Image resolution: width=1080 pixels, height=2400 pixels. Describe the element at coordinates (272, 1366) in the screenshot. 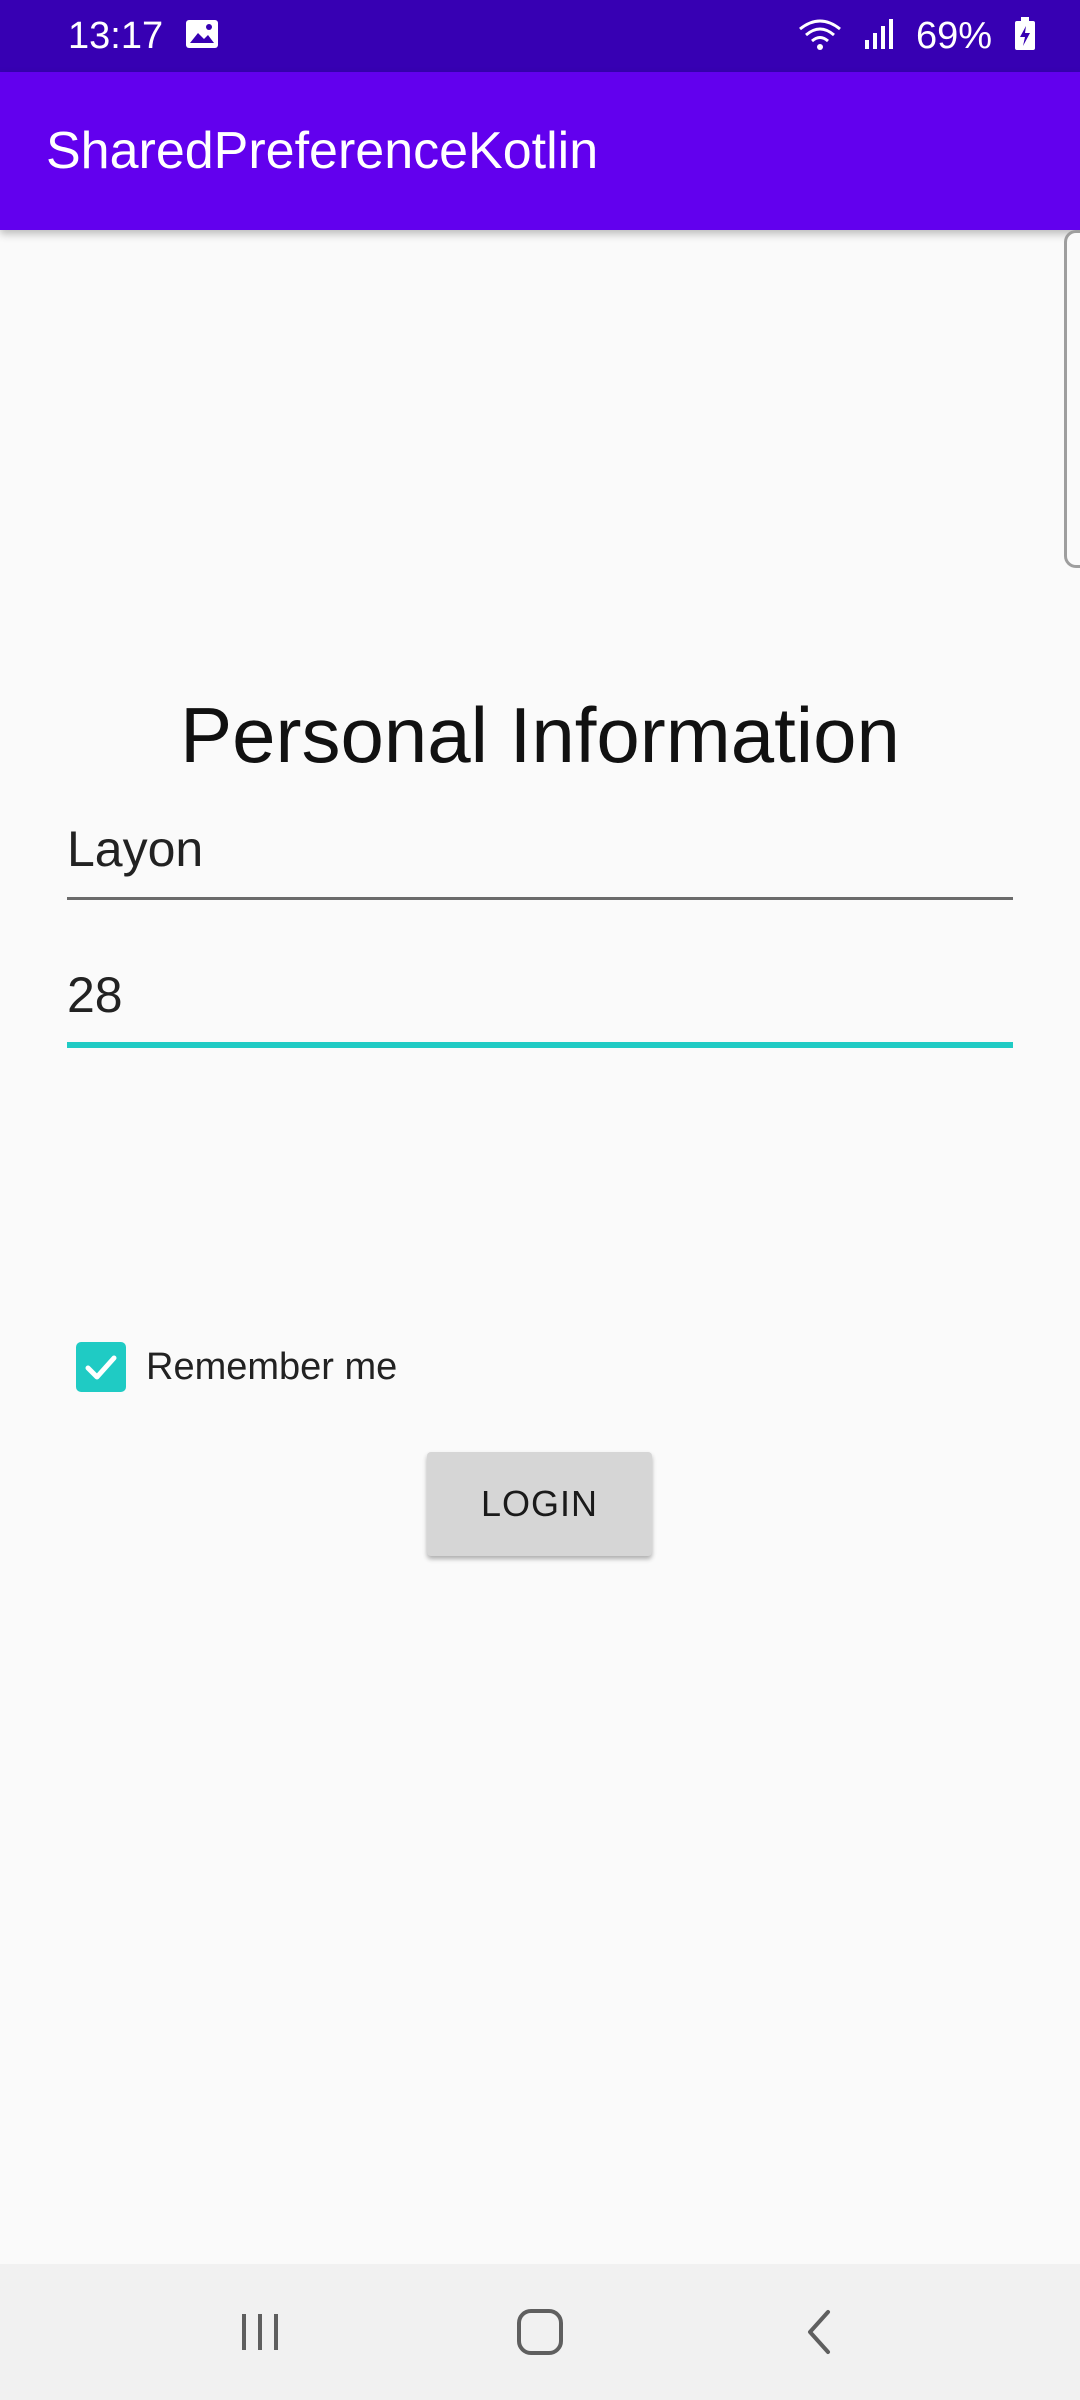

I see `remember-me-label: Remember me` at that location.